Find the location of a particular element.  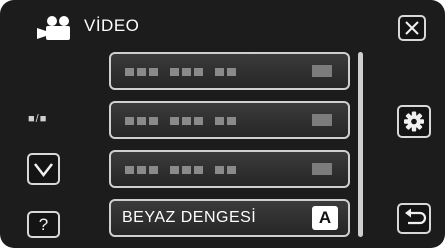

close-icon is located at coordinates (412, 28).